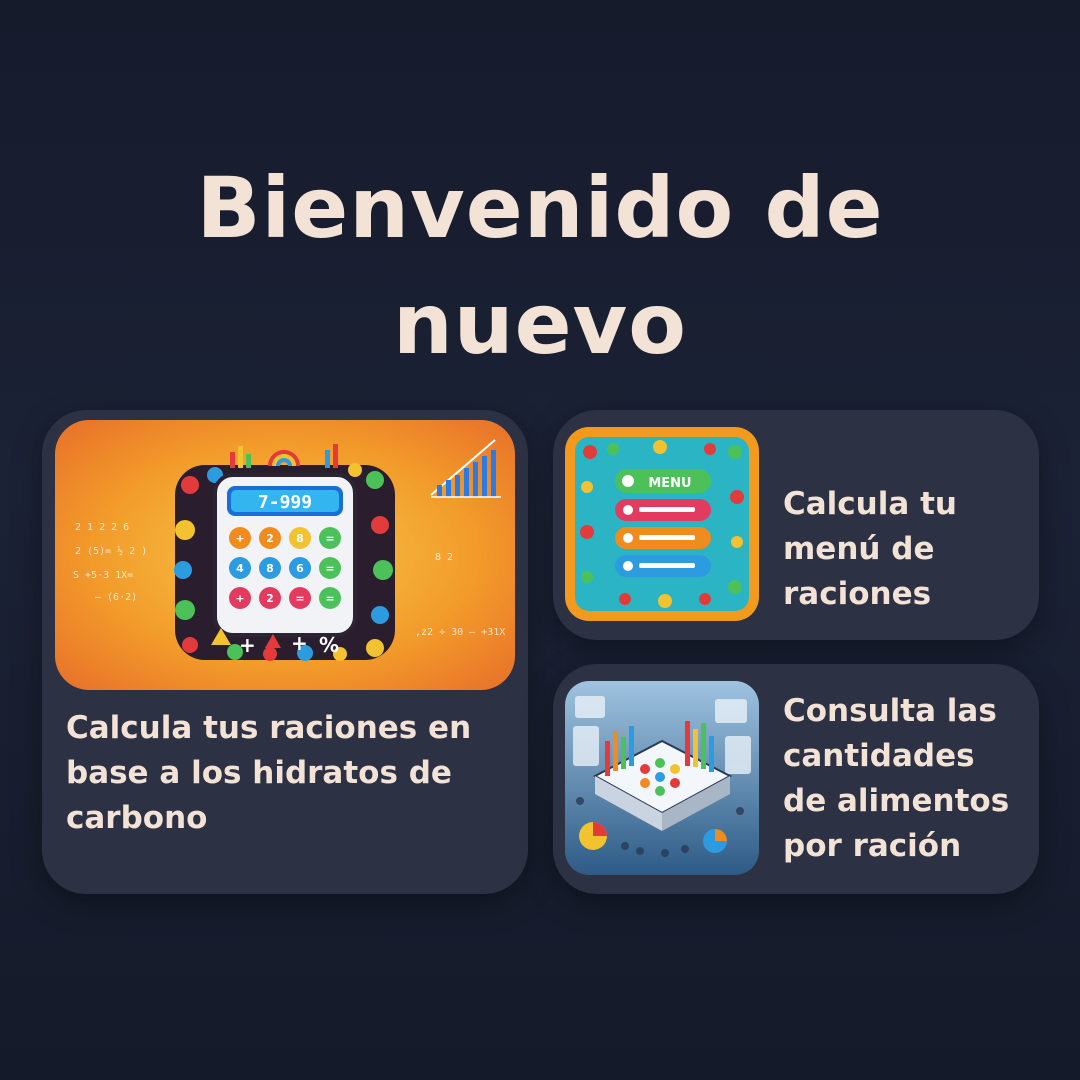 The width and height of the screenshot is (1080, 1080). Describe the element at coordinates (444, 557) in the screenshot. I see `svg-text: 8 2` at that location.